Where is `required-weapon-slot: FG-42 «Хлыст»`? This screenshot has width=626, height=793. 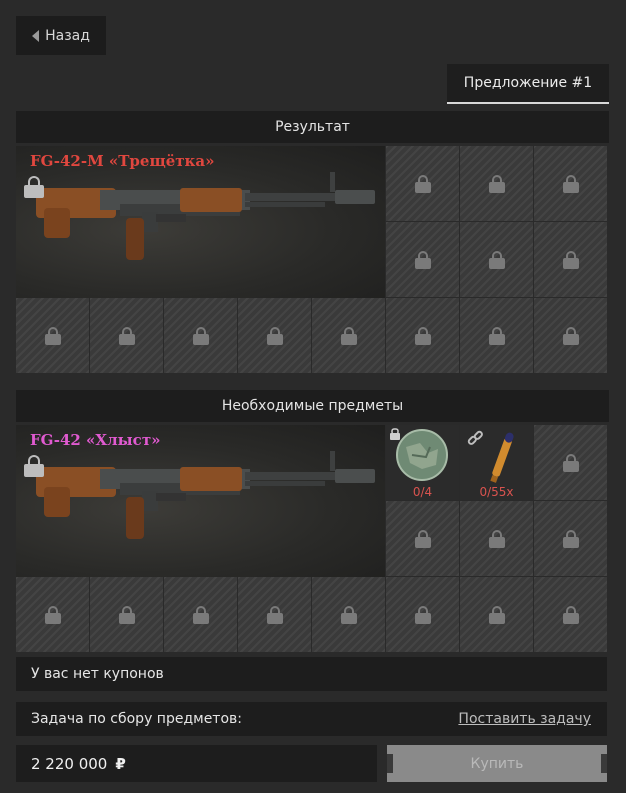 required-weapon-slot: FG-42 «Хлыст» is located at coordinates (200, 501).